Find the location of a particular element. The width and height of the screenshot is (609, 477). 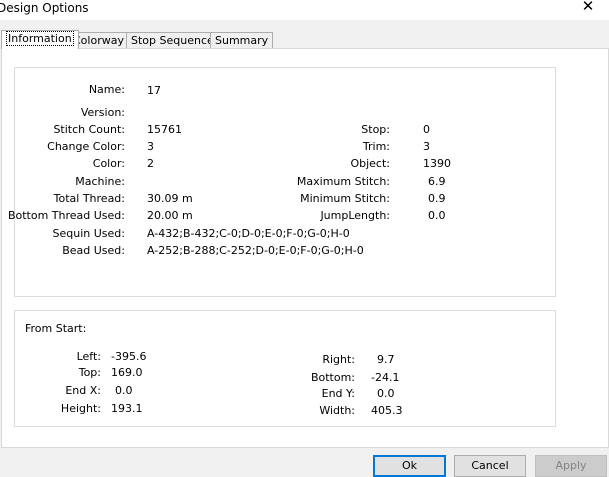

trim-label: Trim: is located at coordinates (376, 146).